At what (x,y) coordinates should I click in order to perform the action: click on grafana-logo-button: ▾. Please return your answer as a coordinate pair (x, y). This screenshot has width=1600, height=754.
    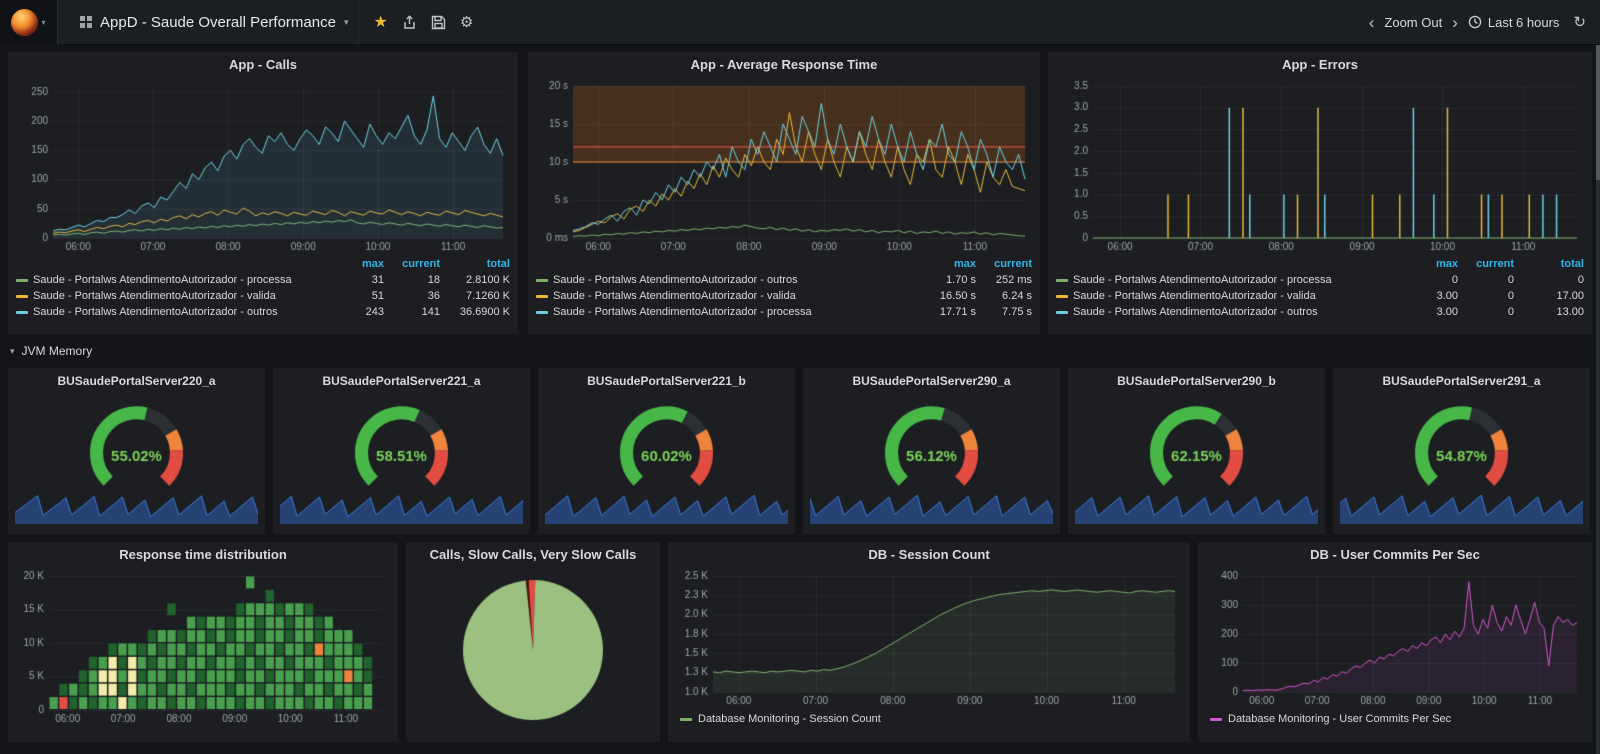
    Looking at the image, I should click on (29, 22).